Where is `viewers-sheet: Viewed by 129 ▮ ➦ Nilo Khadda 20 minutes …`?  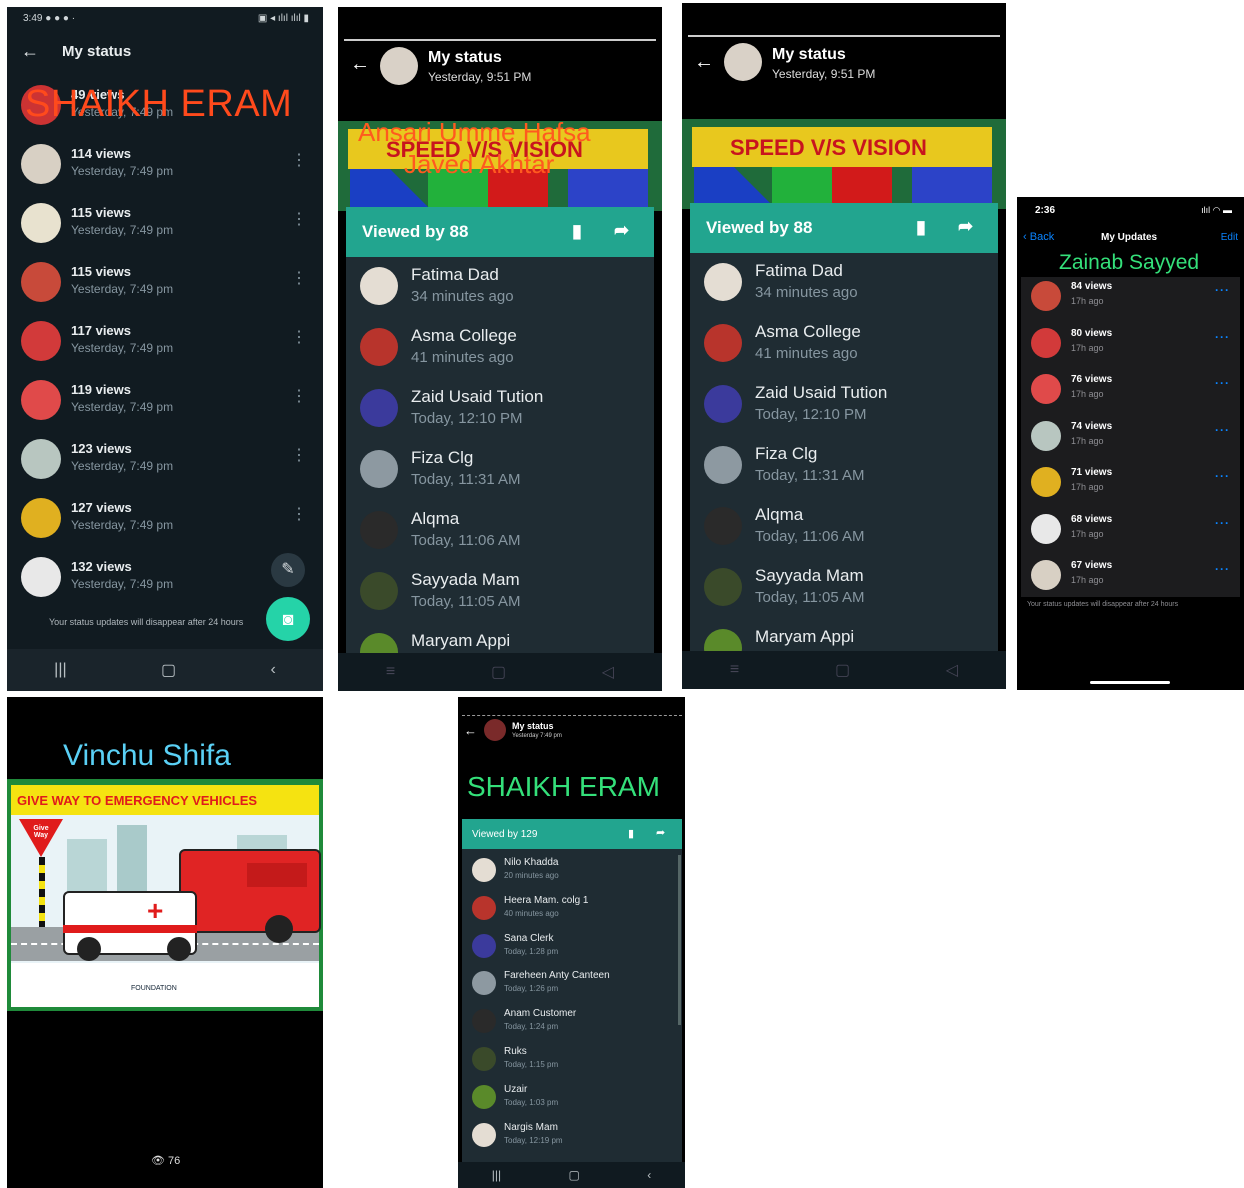 viewers-sheet: Viewed by 129 ▮ ➦ Nilo Khadda 20 minutes … is located at coordinates (572, 991).